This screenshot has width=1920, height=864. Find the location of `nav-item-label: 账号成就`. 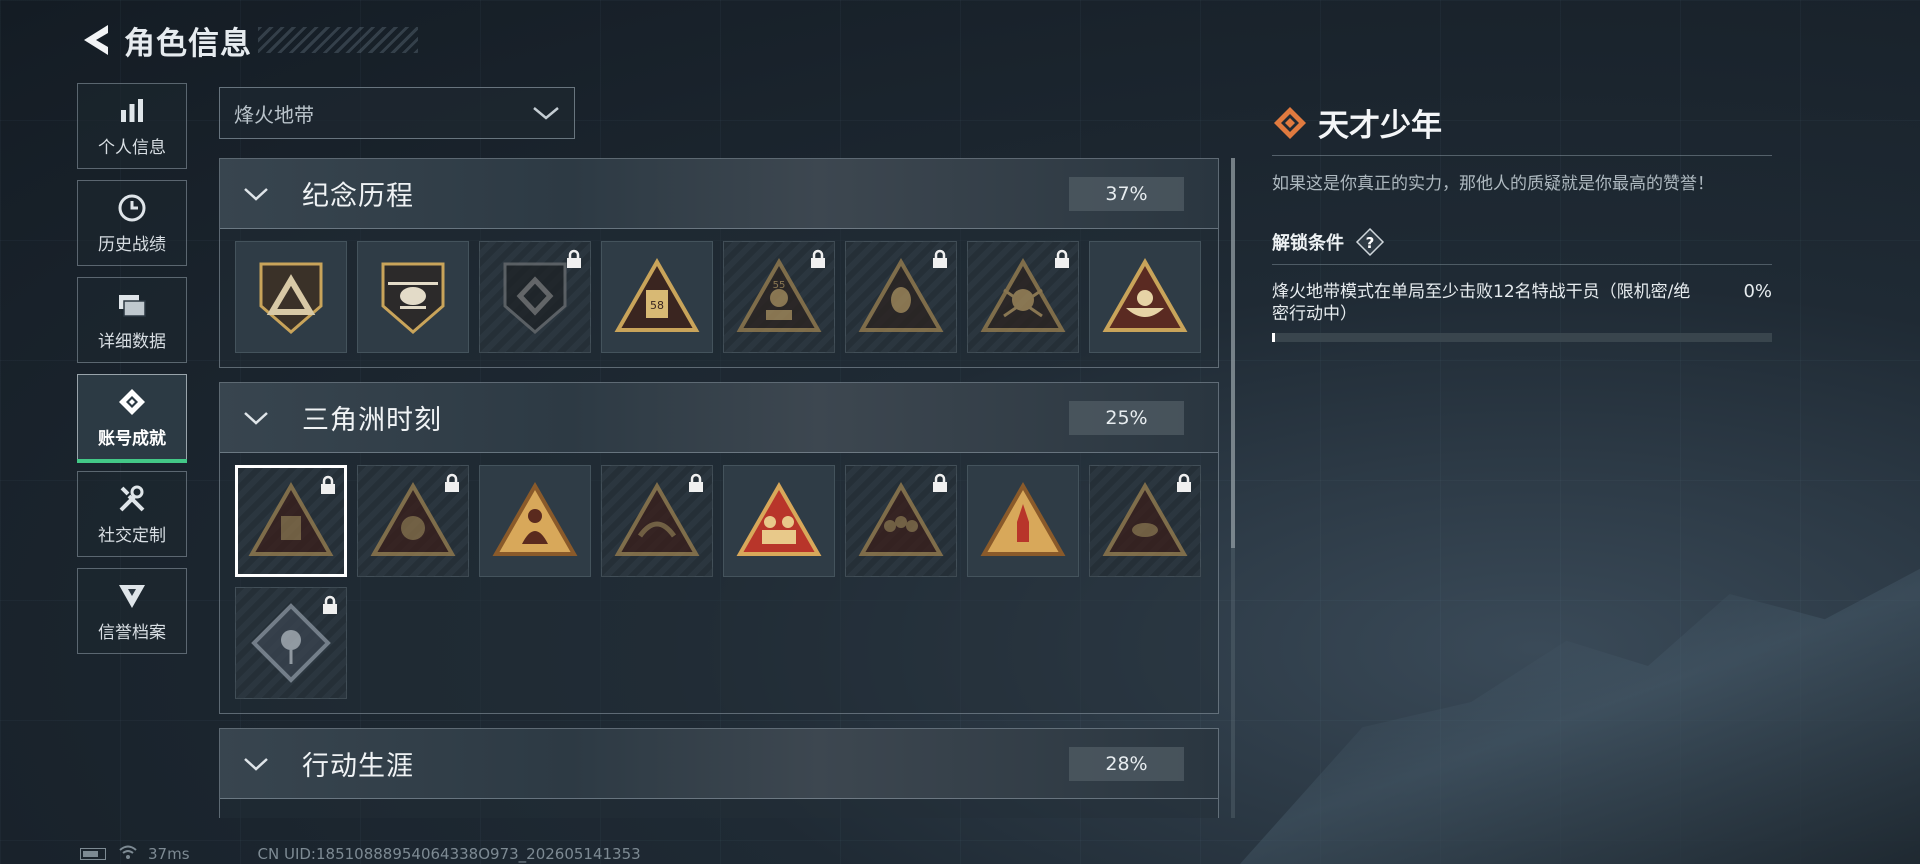

nav-item-label: 账号成就 is located at coordinates (132, 438).